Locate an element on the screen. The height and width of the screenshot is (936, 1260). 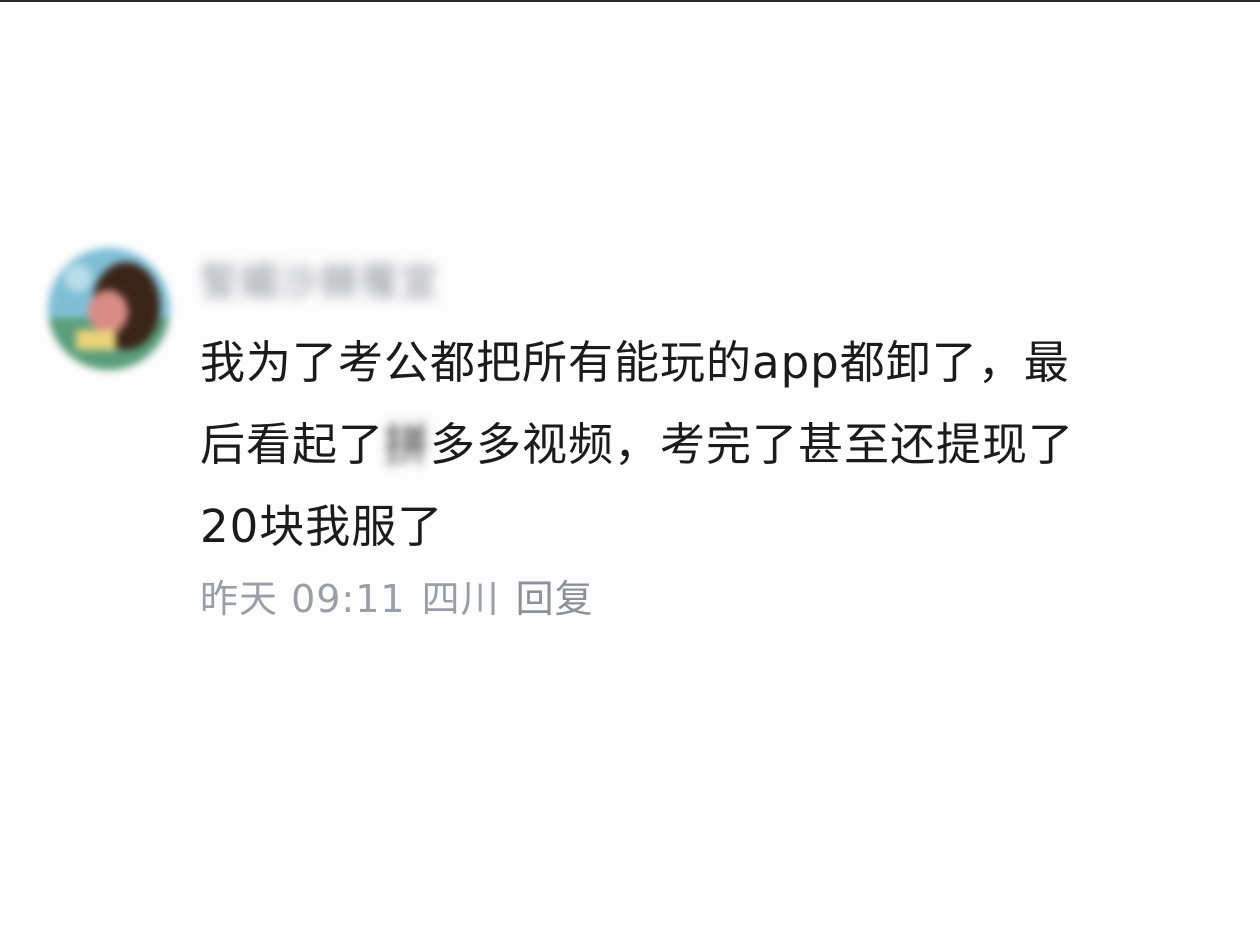
avatar is located at coordinates (109, 309).